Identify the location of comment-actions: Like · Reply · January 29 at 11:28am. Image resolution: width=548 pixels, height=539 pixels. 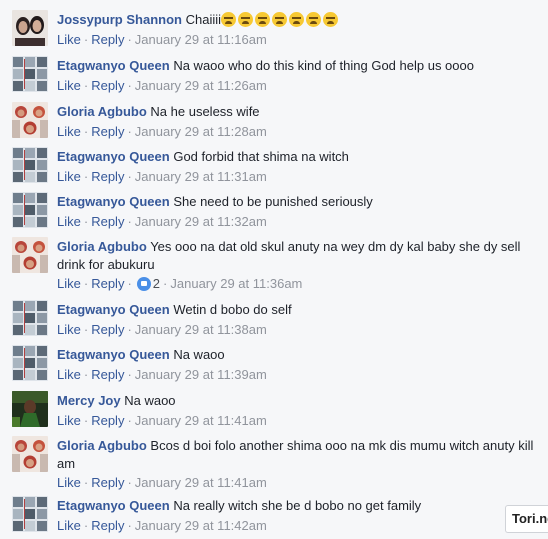
(162, 132).